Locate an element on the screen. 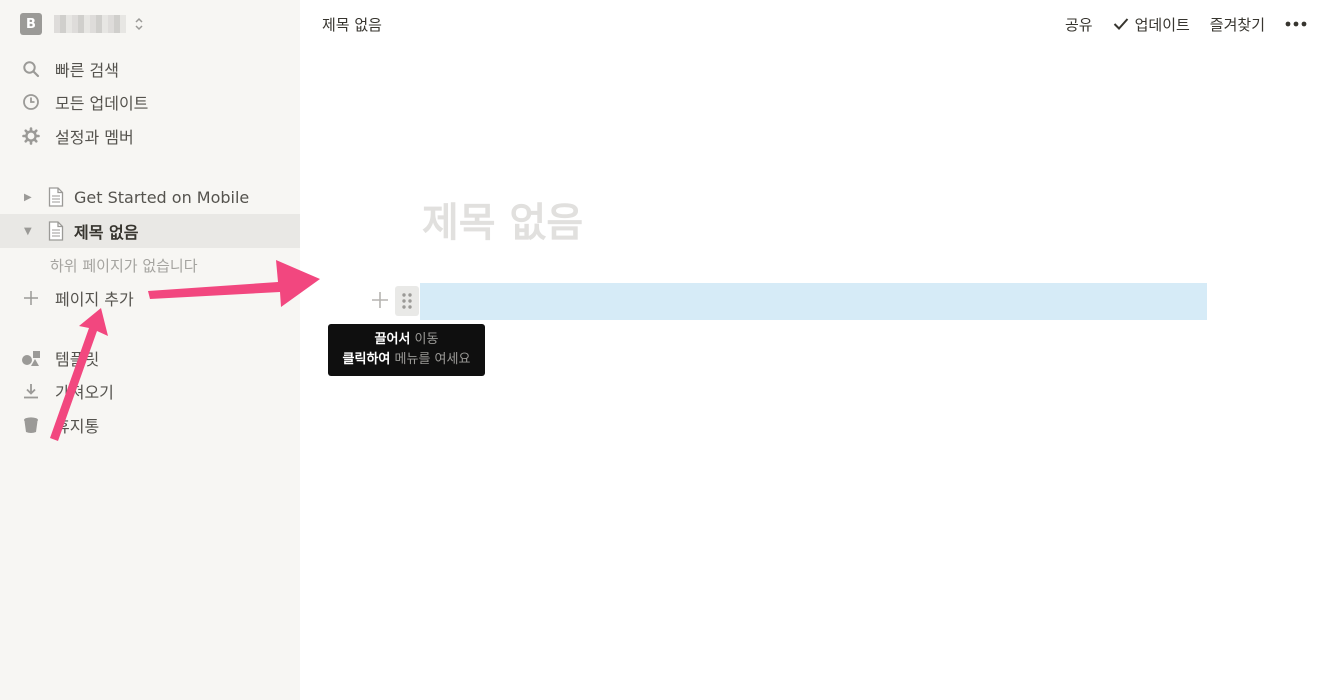 The height and width of the screenshot is (700, 1327). settings-members: 설정과 멤버 is located at coordinates (77, 136).